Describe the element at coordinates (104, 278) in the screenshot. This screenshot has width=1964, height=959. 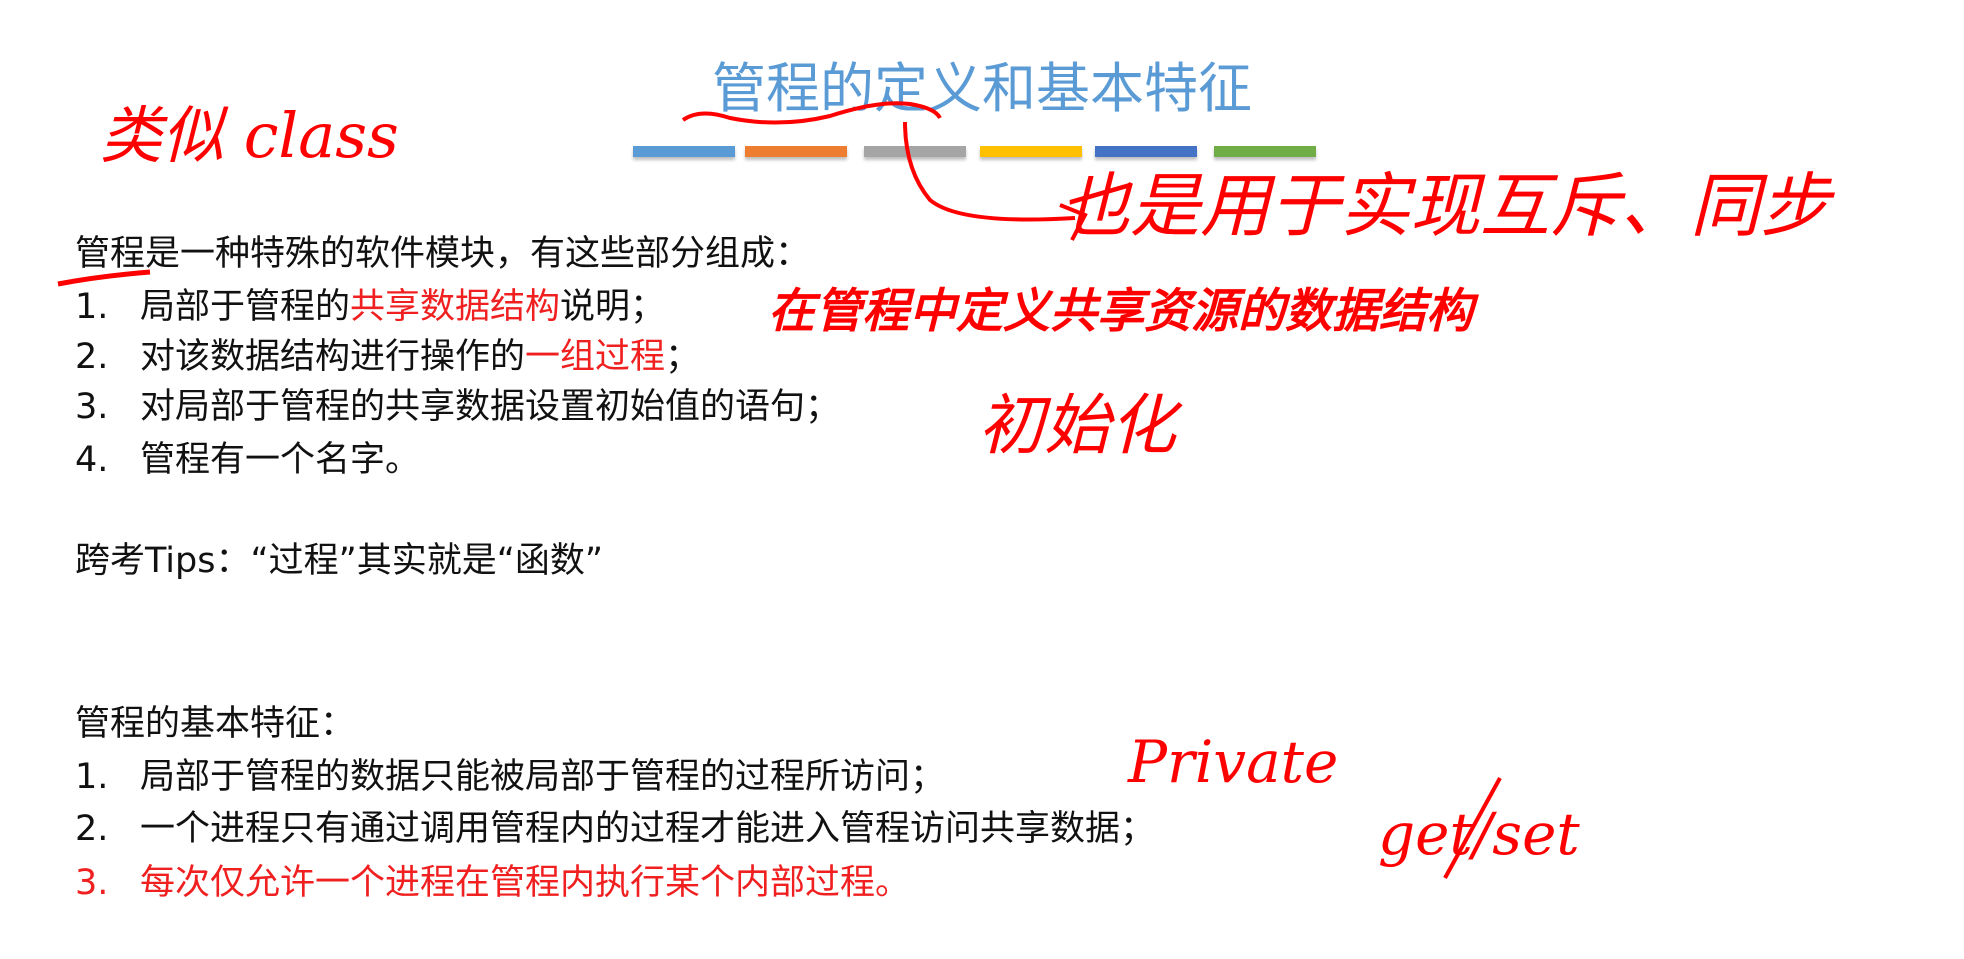
I see `intro-underline-stroke` at that location.